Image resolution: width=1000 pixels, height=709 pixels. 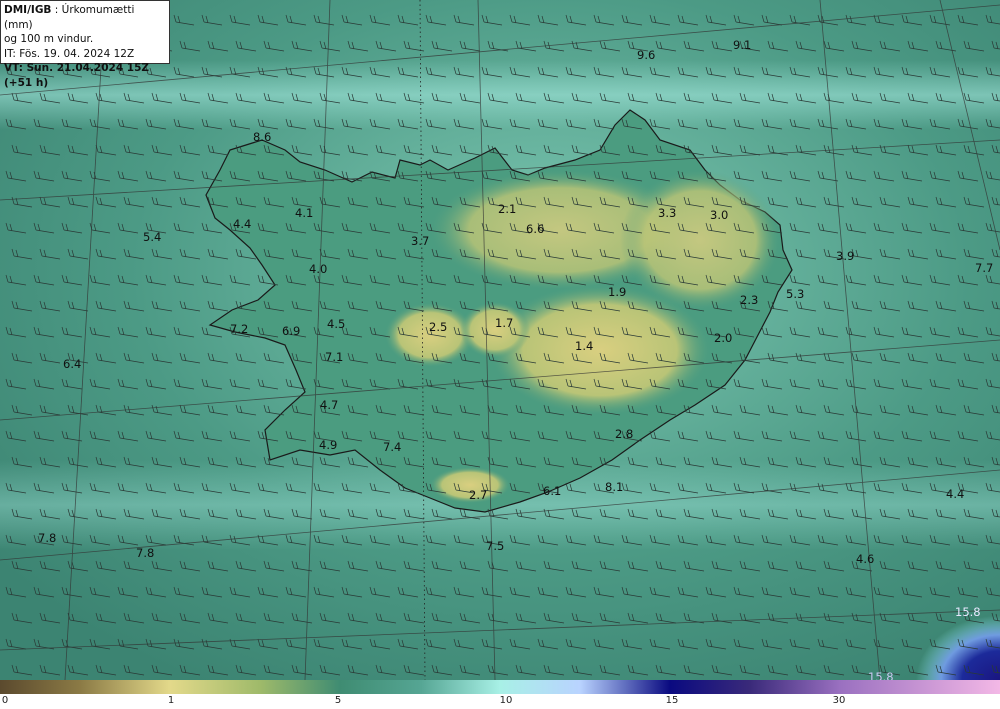 I want to click on value-label: 6.9, so click(x=291, y=331).